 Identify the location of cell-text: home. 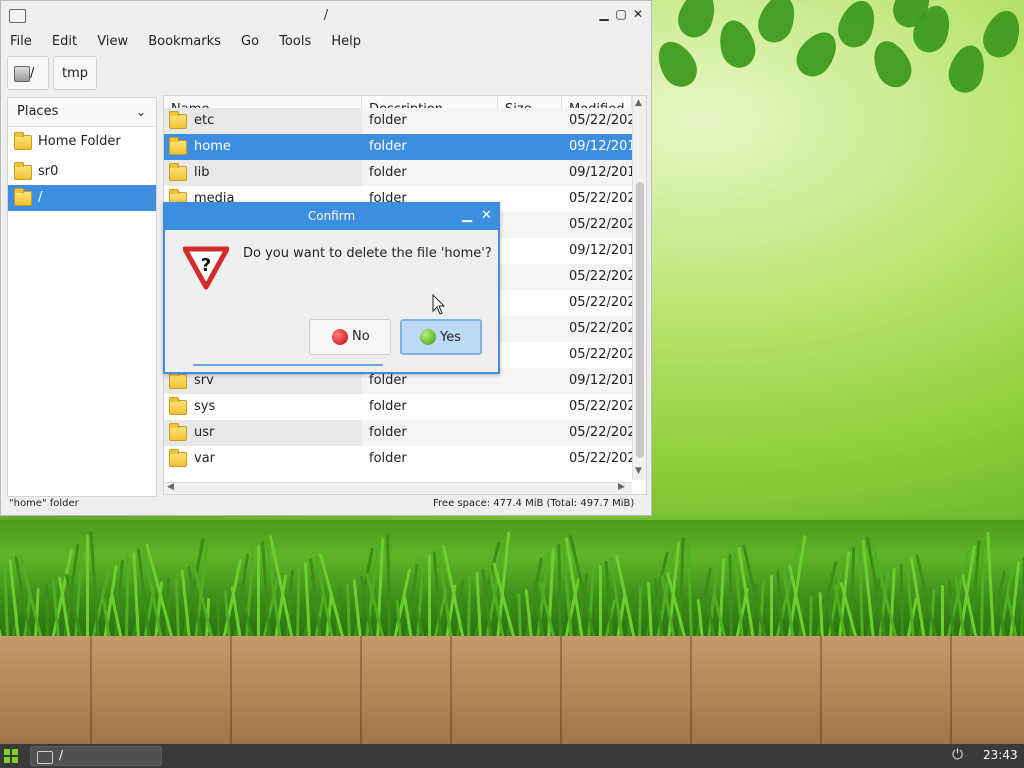
(212, 146).